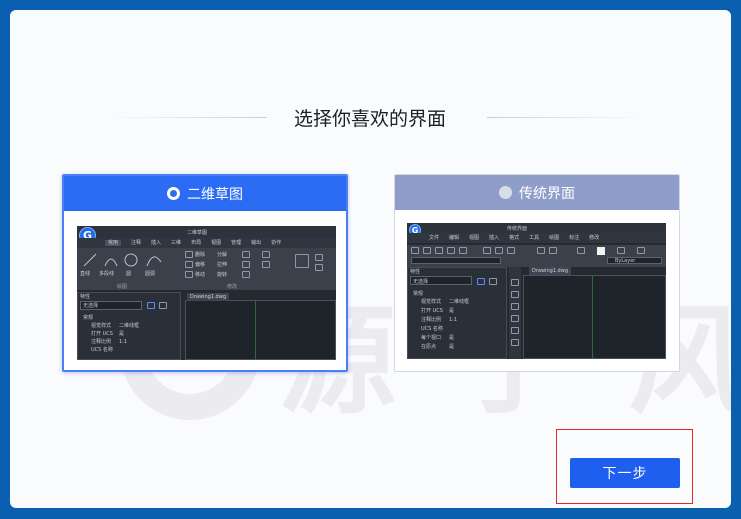  Describe the element at coordinates (514, 238) in the screenshot. I see `preview-menu-tabs: 文件 编辑 视图 插入 格式 工具 绘图 标注 修改` at that location.